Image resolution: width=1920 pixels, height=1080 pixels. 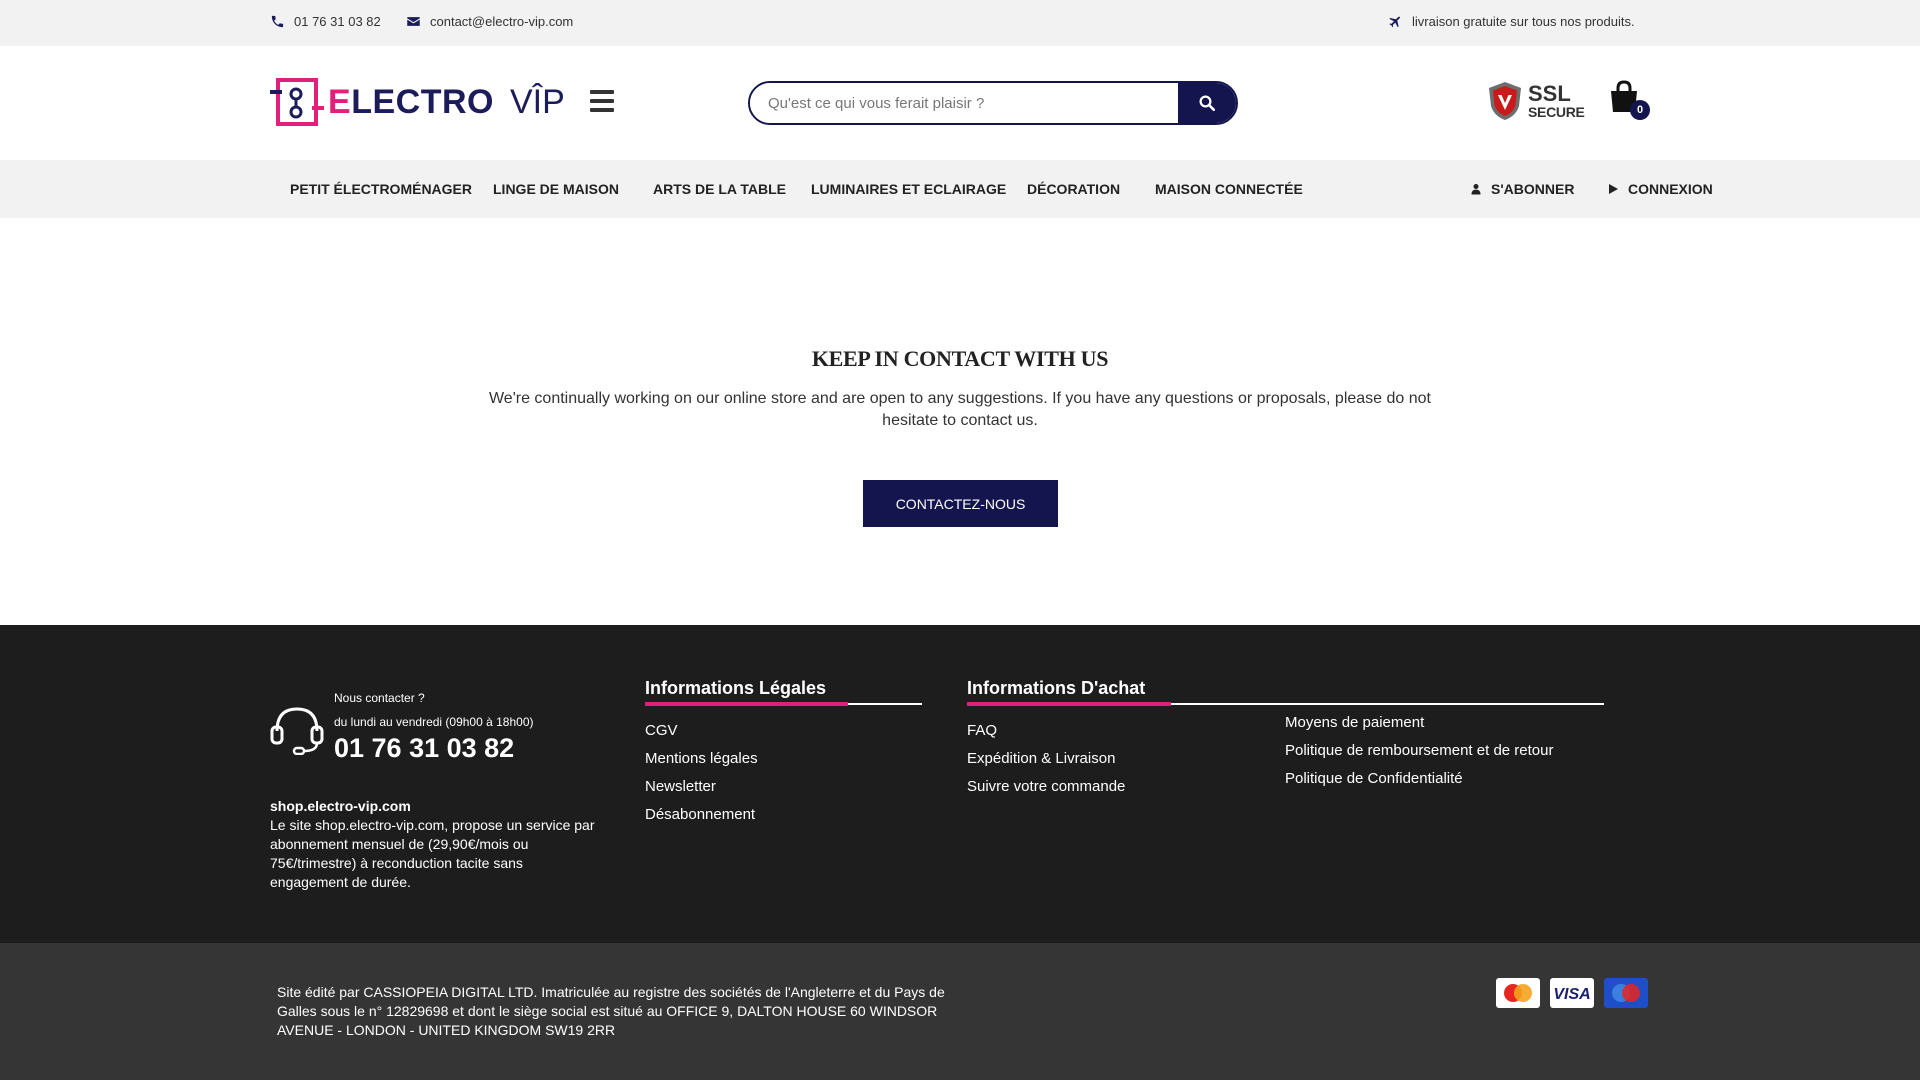 I want to click on payment-cards: VISA, so click(x=1572, y=993).